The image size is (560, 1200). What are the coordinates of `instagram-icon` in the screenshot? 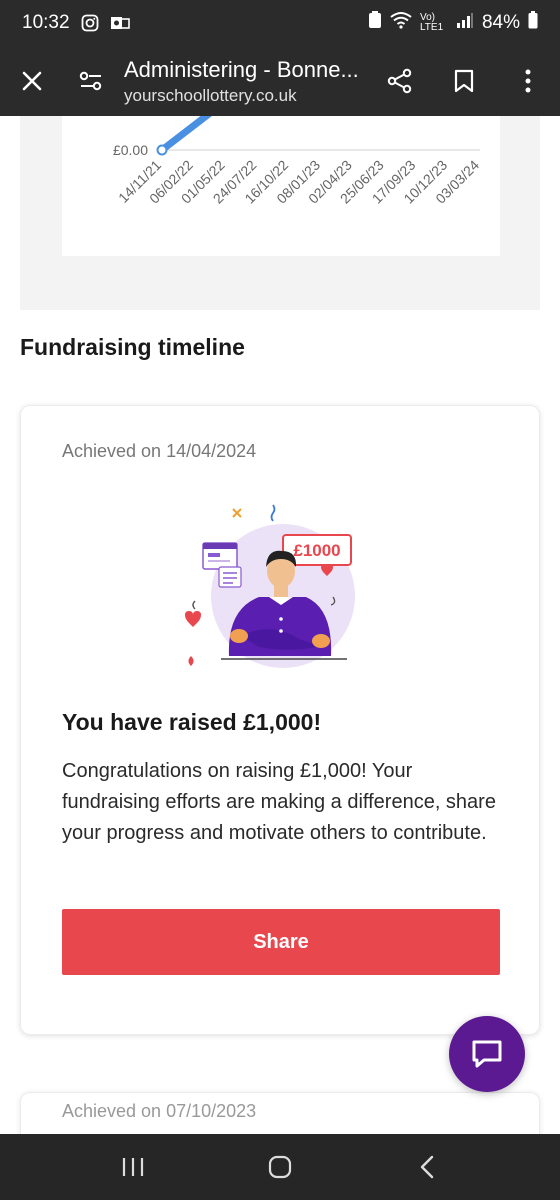 It's located at (90, 23).